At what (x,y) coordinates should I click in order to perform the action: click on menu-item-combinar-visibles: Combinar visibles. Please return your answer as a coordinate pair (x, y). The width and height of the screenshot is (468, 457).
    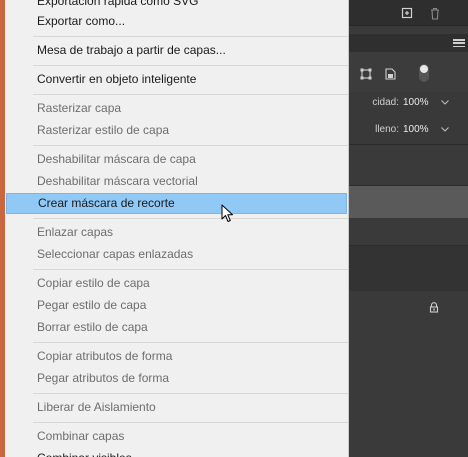
    Looking at the image, I should click on (176, 452).